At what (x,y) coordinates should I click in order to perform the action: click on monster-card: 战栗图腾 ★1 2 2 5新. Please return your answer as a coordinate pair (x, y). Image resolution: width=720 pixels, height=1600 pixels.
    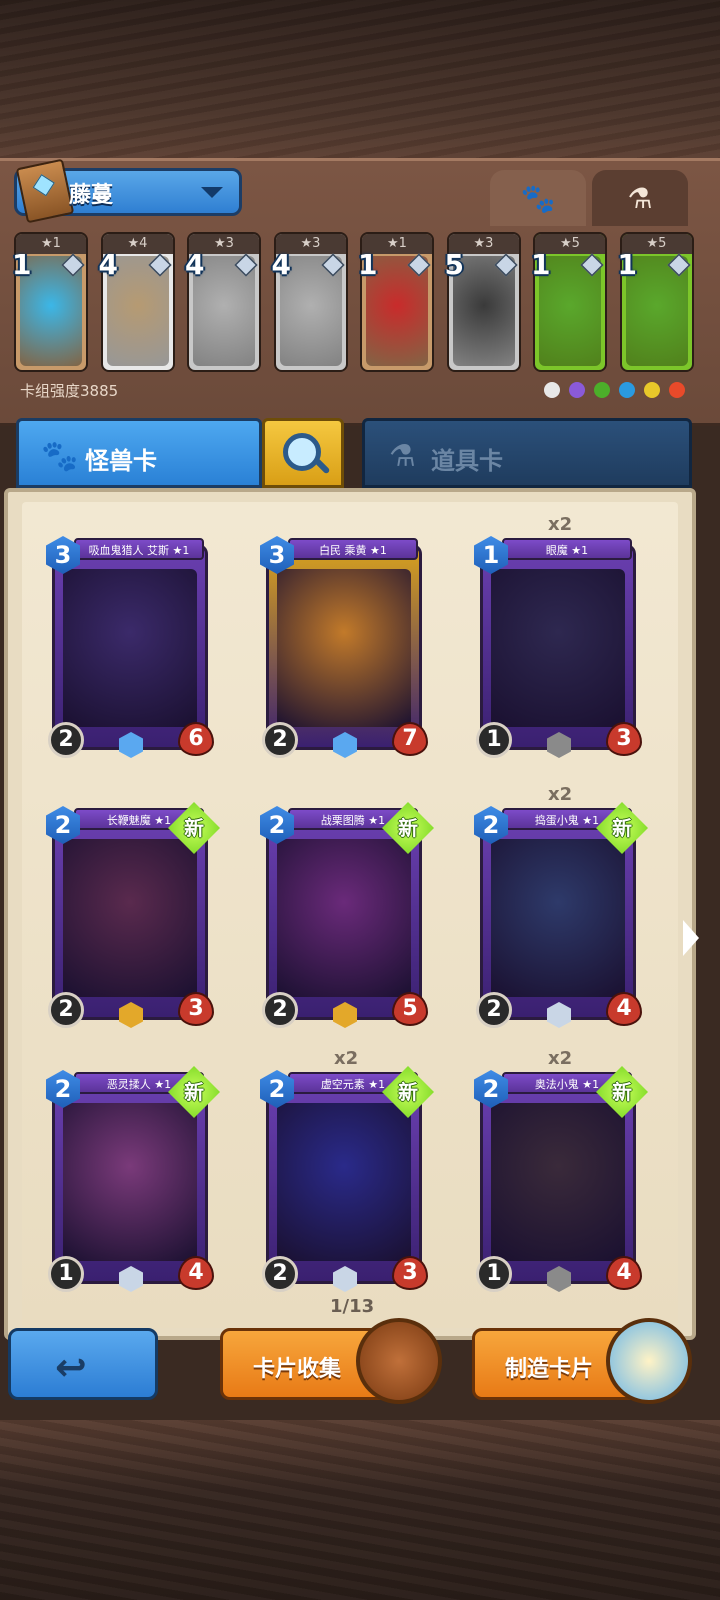
    Looking at the image, I should click on (347, 915).